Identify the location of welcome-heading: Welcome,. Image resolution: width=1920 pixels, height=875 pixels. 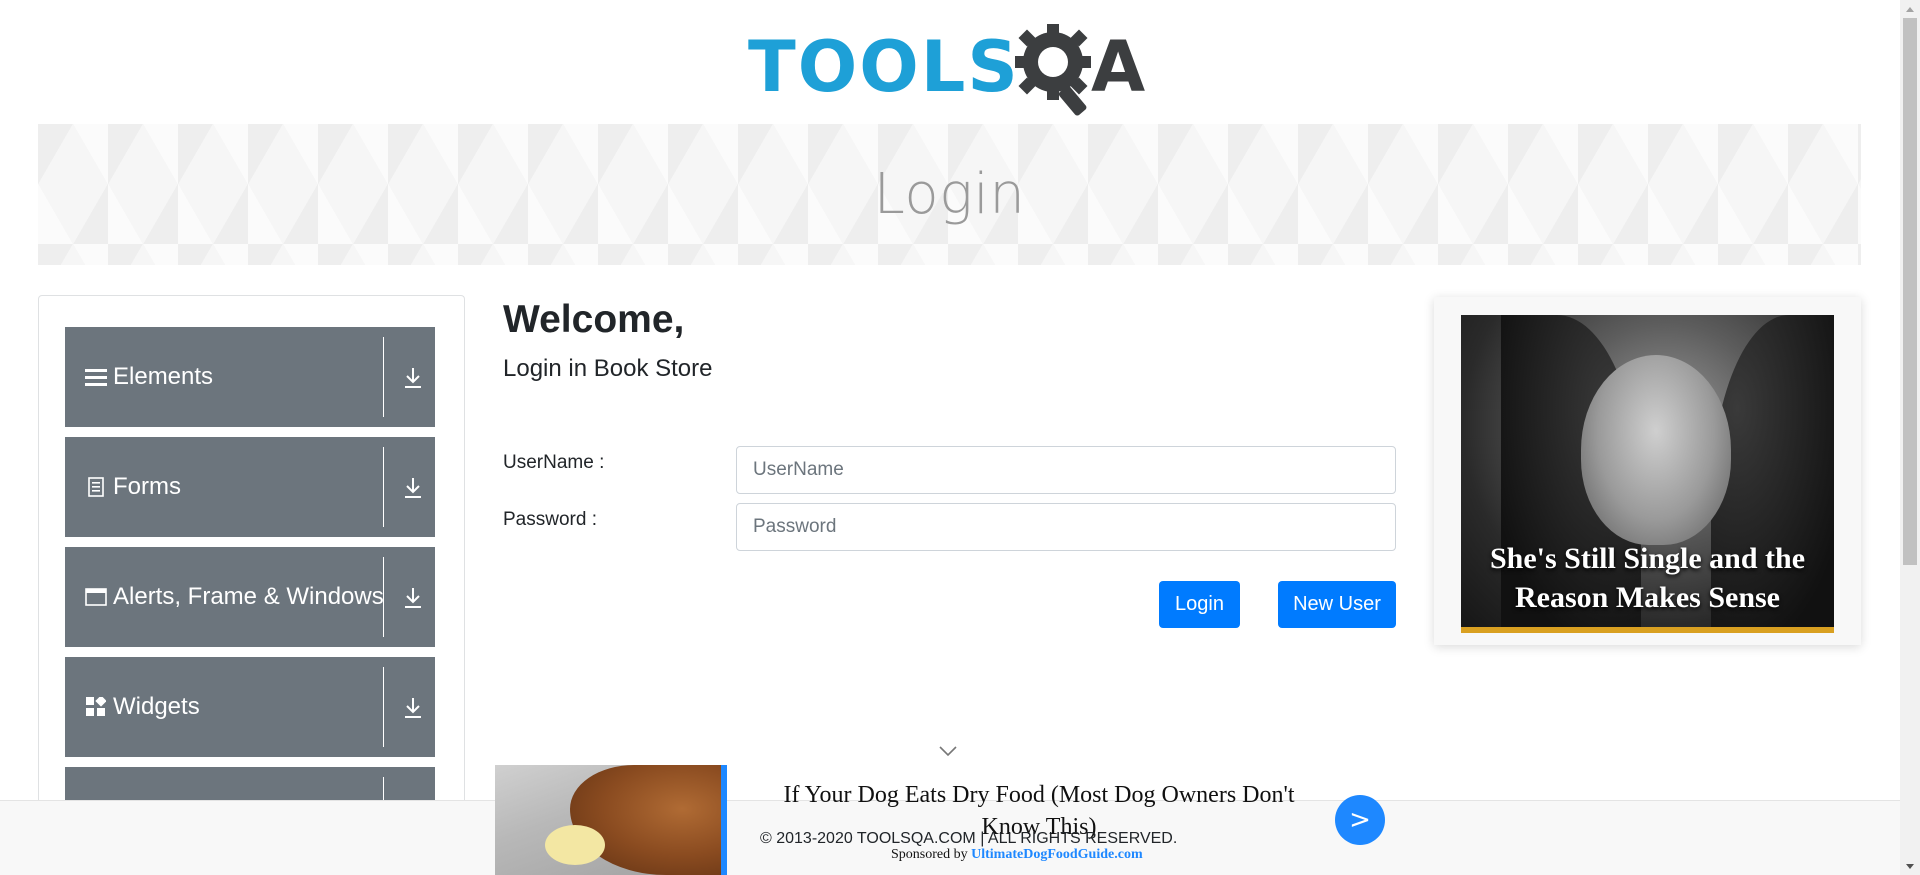
(594, 319).